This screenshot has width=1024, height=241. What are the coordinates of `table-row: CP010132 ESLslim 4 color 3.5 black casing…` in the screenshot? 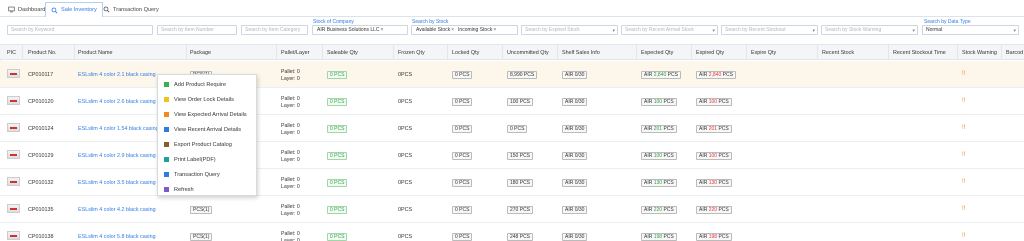 It's located at (512, 182).